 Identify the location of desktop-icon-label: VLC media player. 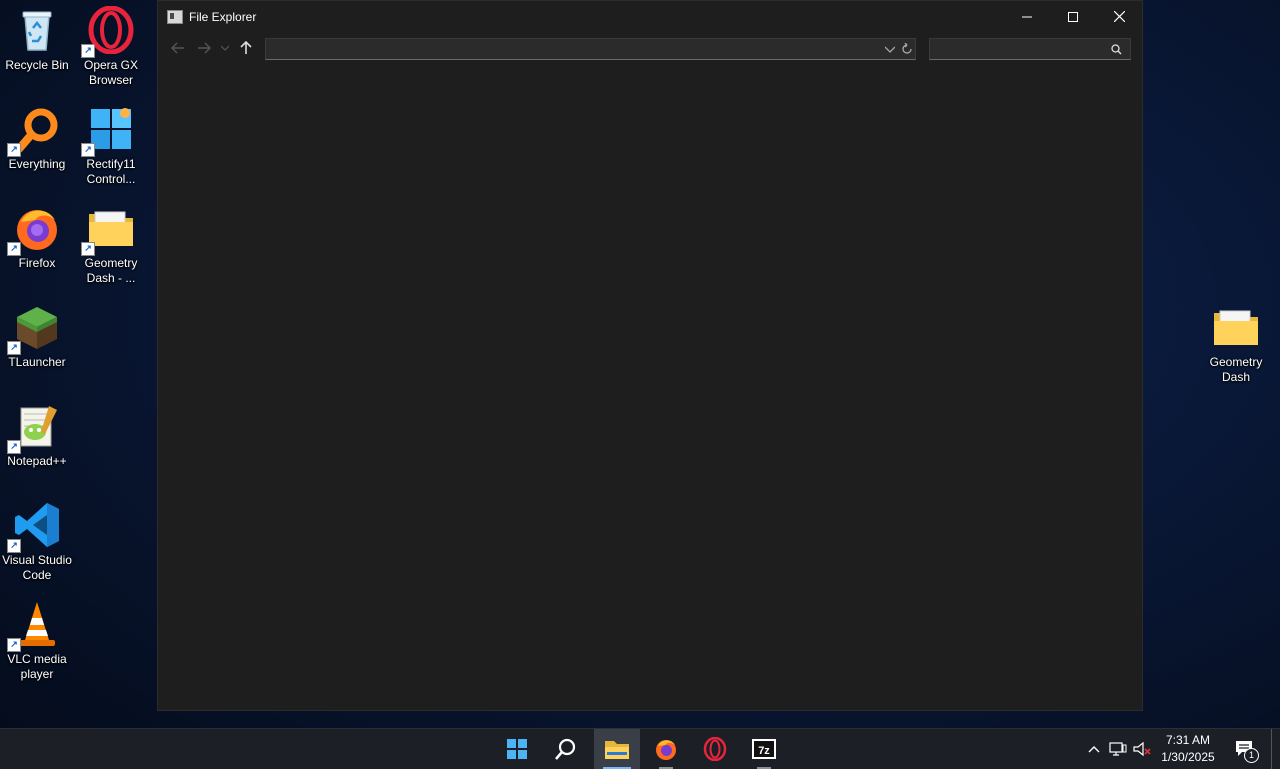
(37, 666).